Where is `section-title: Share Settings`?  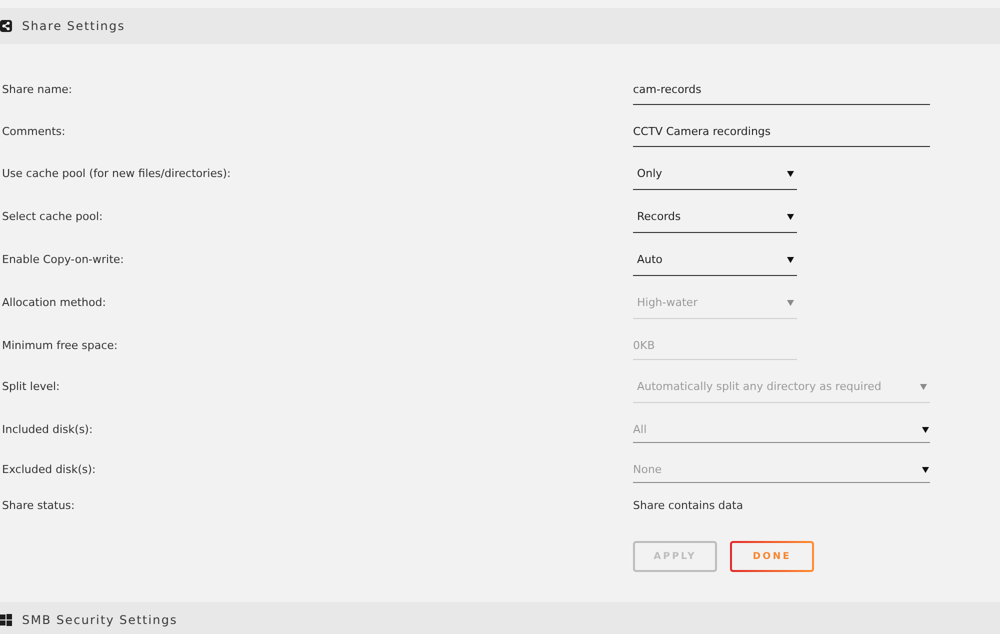 section-title: Share Settings is located at coordinates (74, 26).